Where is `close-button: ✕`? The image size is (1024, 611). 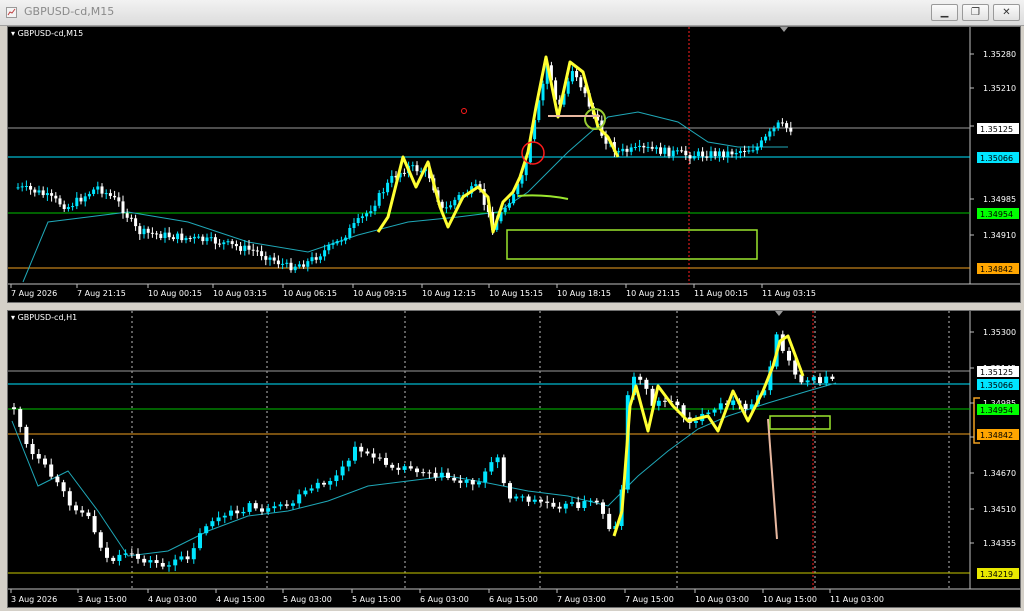 close-button: ✕ is located at coordinates (1006, 12).